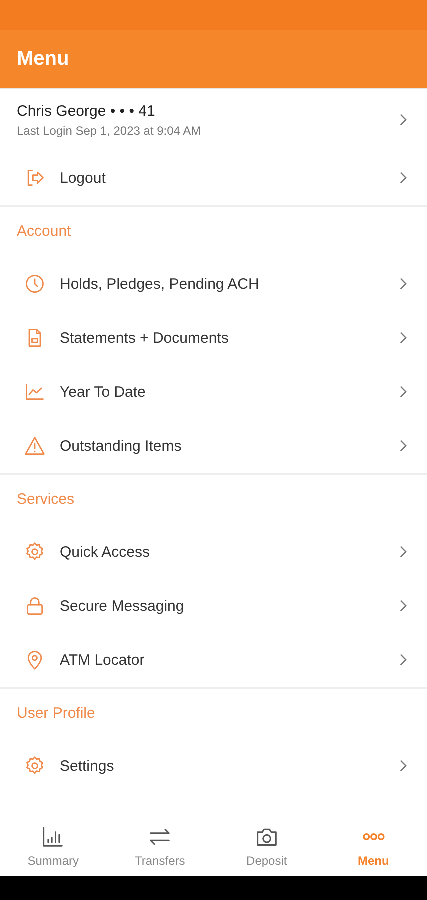  I want to click on nav-tab: Transfers, so click(160, 847).